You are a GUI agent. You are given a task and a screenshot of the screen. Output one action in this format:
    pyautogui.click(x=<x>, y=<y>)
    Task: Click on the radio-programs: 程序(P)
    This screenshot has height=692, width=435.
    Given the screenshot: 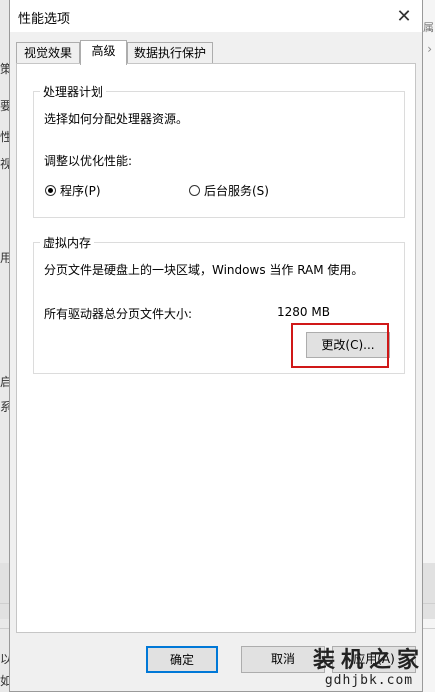 What is the action you would take?
    pyautogui.click(x=73, y=190)
    